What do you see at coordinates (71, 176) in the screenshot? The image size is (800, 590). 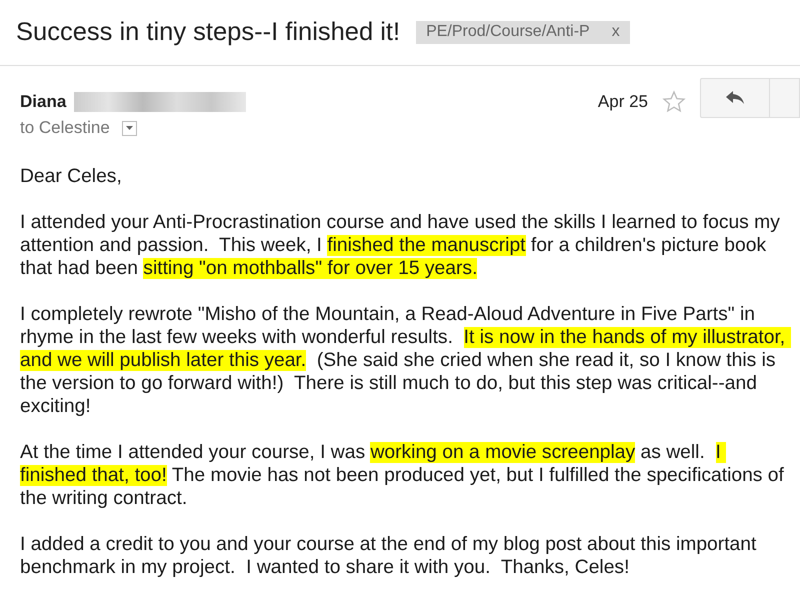 I see `message-paragraph: Dear Celes,` at bounding box center [71, 176].